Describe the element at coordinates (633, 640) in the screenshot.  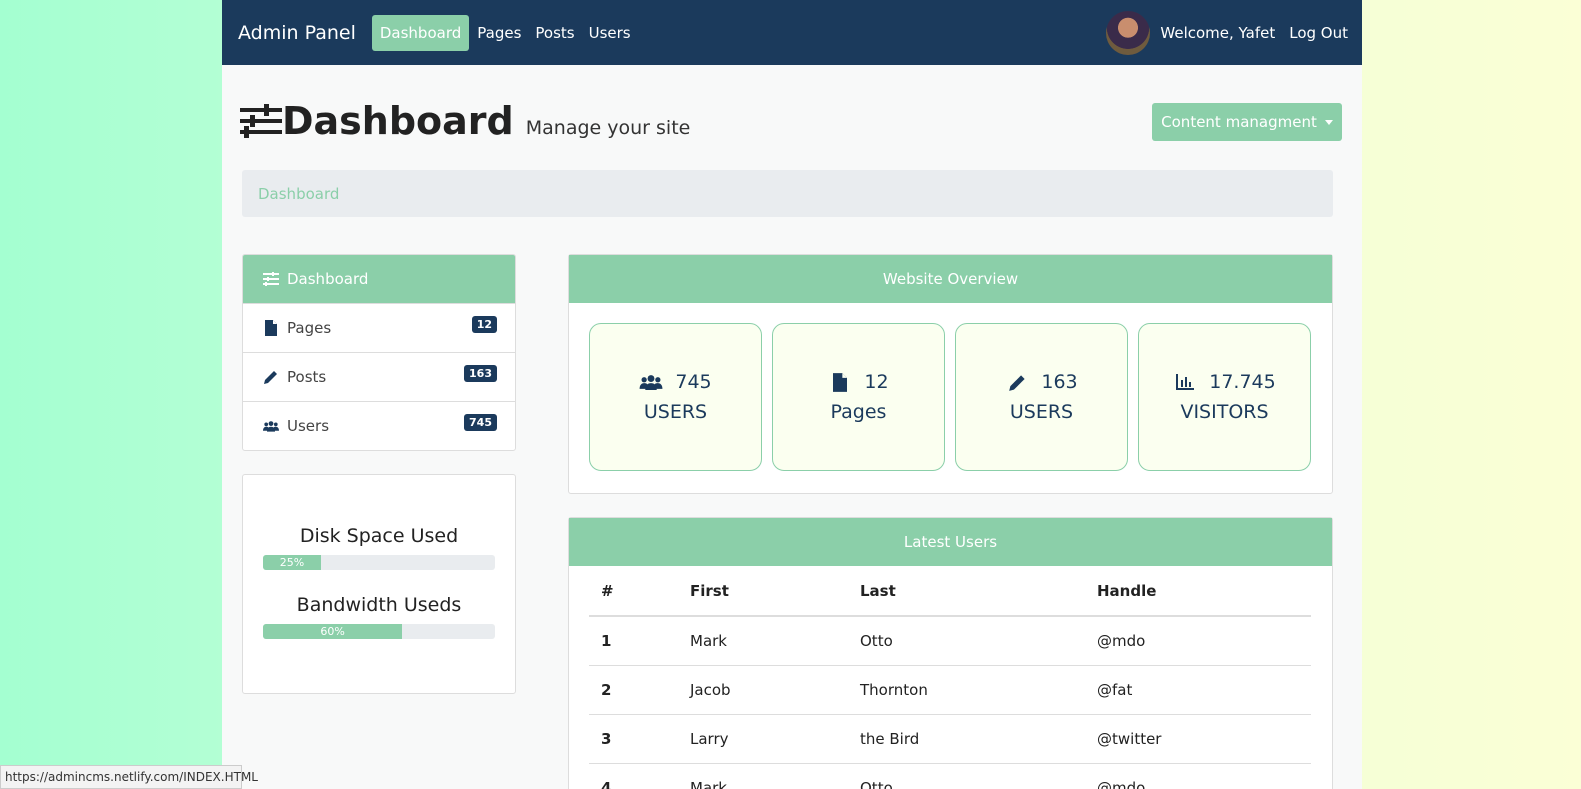
I see `cell-id: 1` at that location.